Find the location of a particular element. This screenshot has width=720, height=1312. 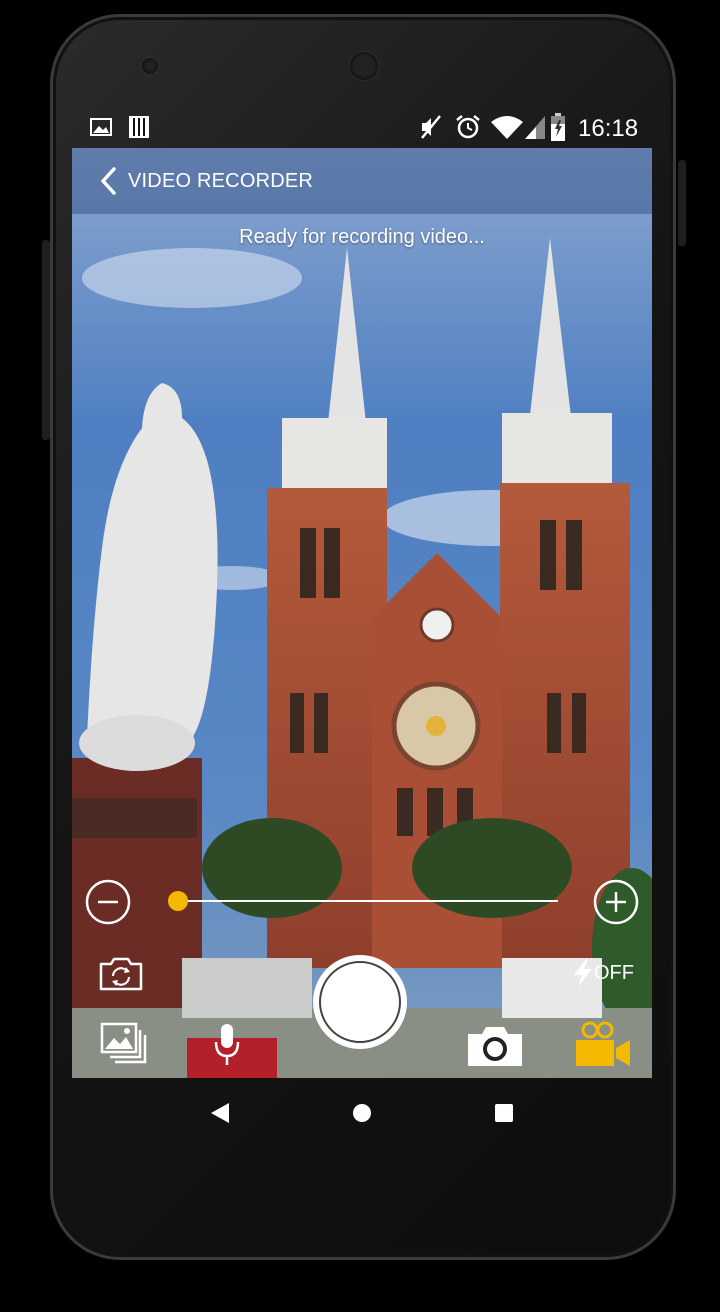

mute-icon is located at coordinates (431, 127).